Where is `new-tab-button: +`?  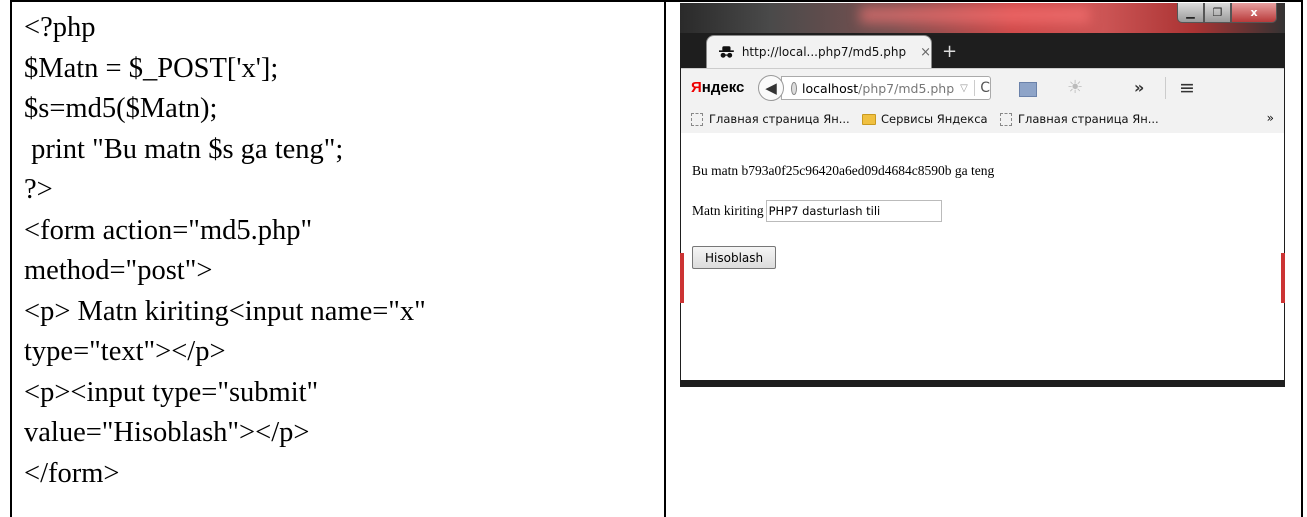 new-tab-button: + is located at coordinates (949, 51).